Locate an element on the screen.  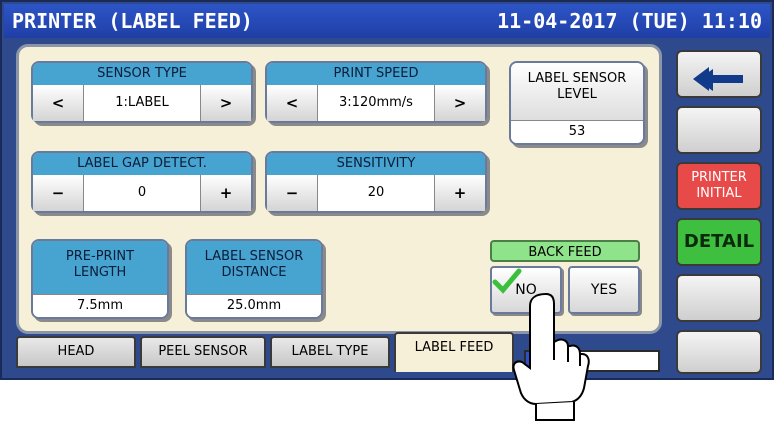
pre-print-length-box: PRE-PRINT LENGTH 7.5mm is located at coordinates (100, 279).